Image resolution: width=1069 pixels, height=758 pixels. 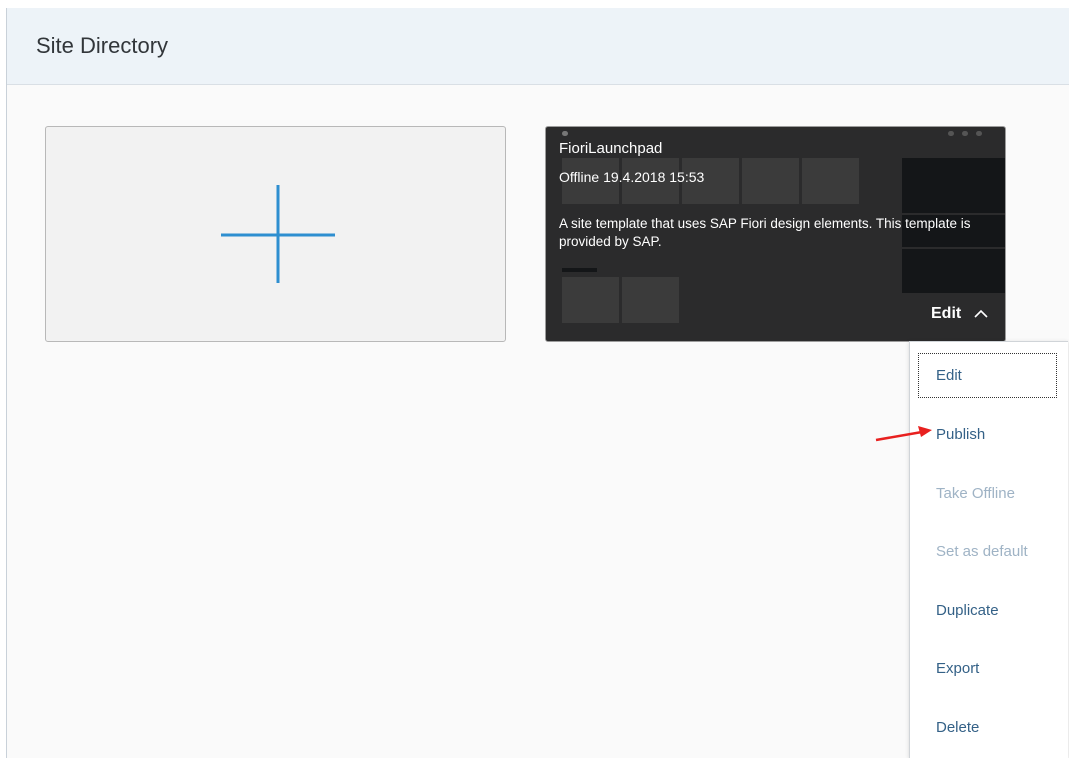 I want to click on edit-menu-button: Edit, so click(x=959, y=314).